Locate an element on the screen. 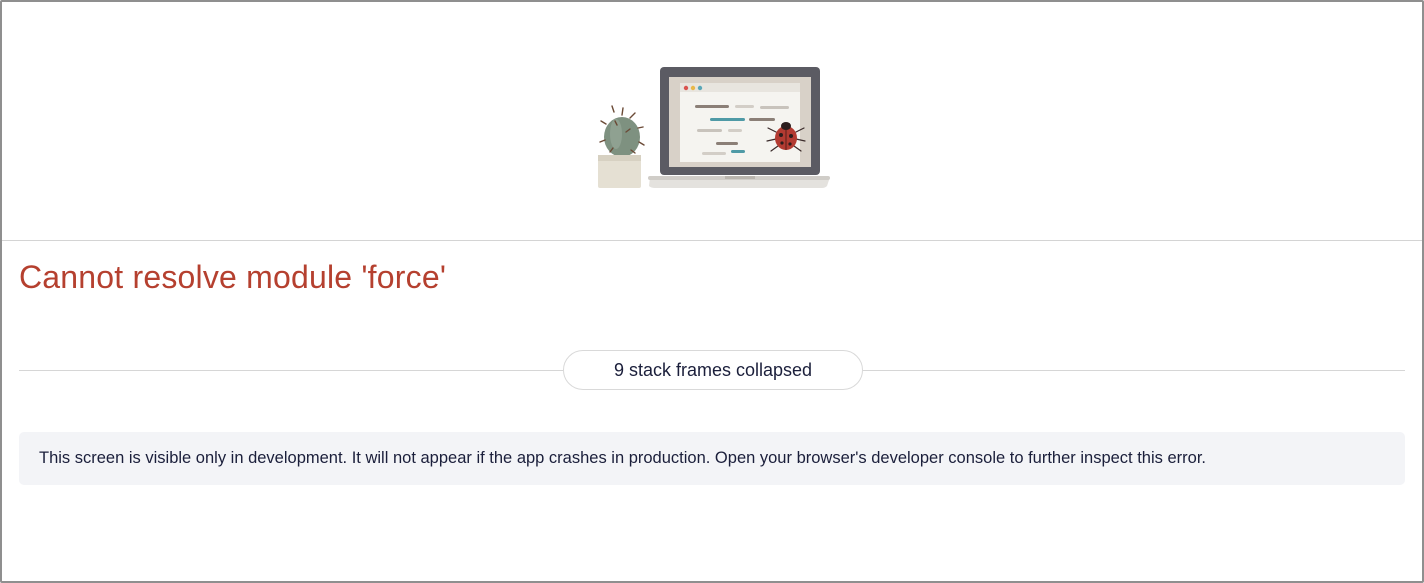 The width and height of the screenshot is (1424, 583). error-title: Cannot resolve module 'force' is located at coordinates (233, 277).